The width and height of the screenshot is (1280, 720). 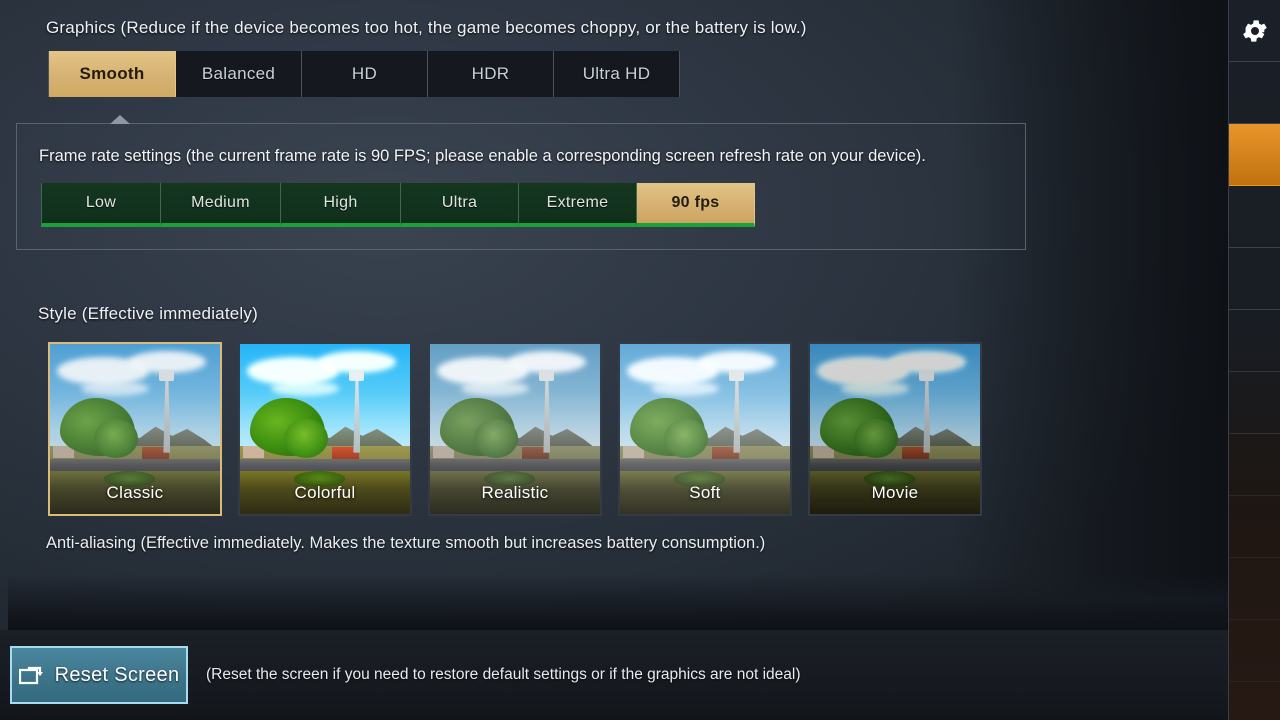 I want to click on frame-rate-option-ultra-label: Ultra, so click(x=459, y=202).